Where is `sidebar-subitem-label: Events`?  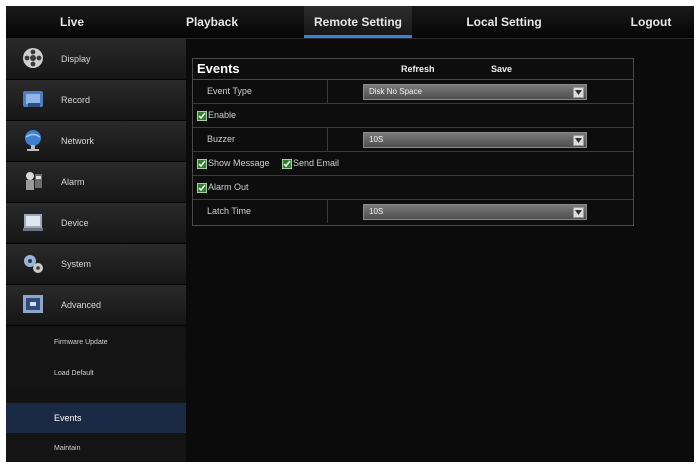
sidebar-subitem-label: Events is located at coordinates (68, 418).